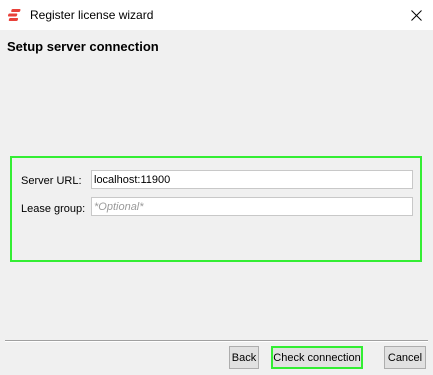 This screenshot has width=433, height=375. I want to click on page-title: Setup server connection, so click(83, 46).